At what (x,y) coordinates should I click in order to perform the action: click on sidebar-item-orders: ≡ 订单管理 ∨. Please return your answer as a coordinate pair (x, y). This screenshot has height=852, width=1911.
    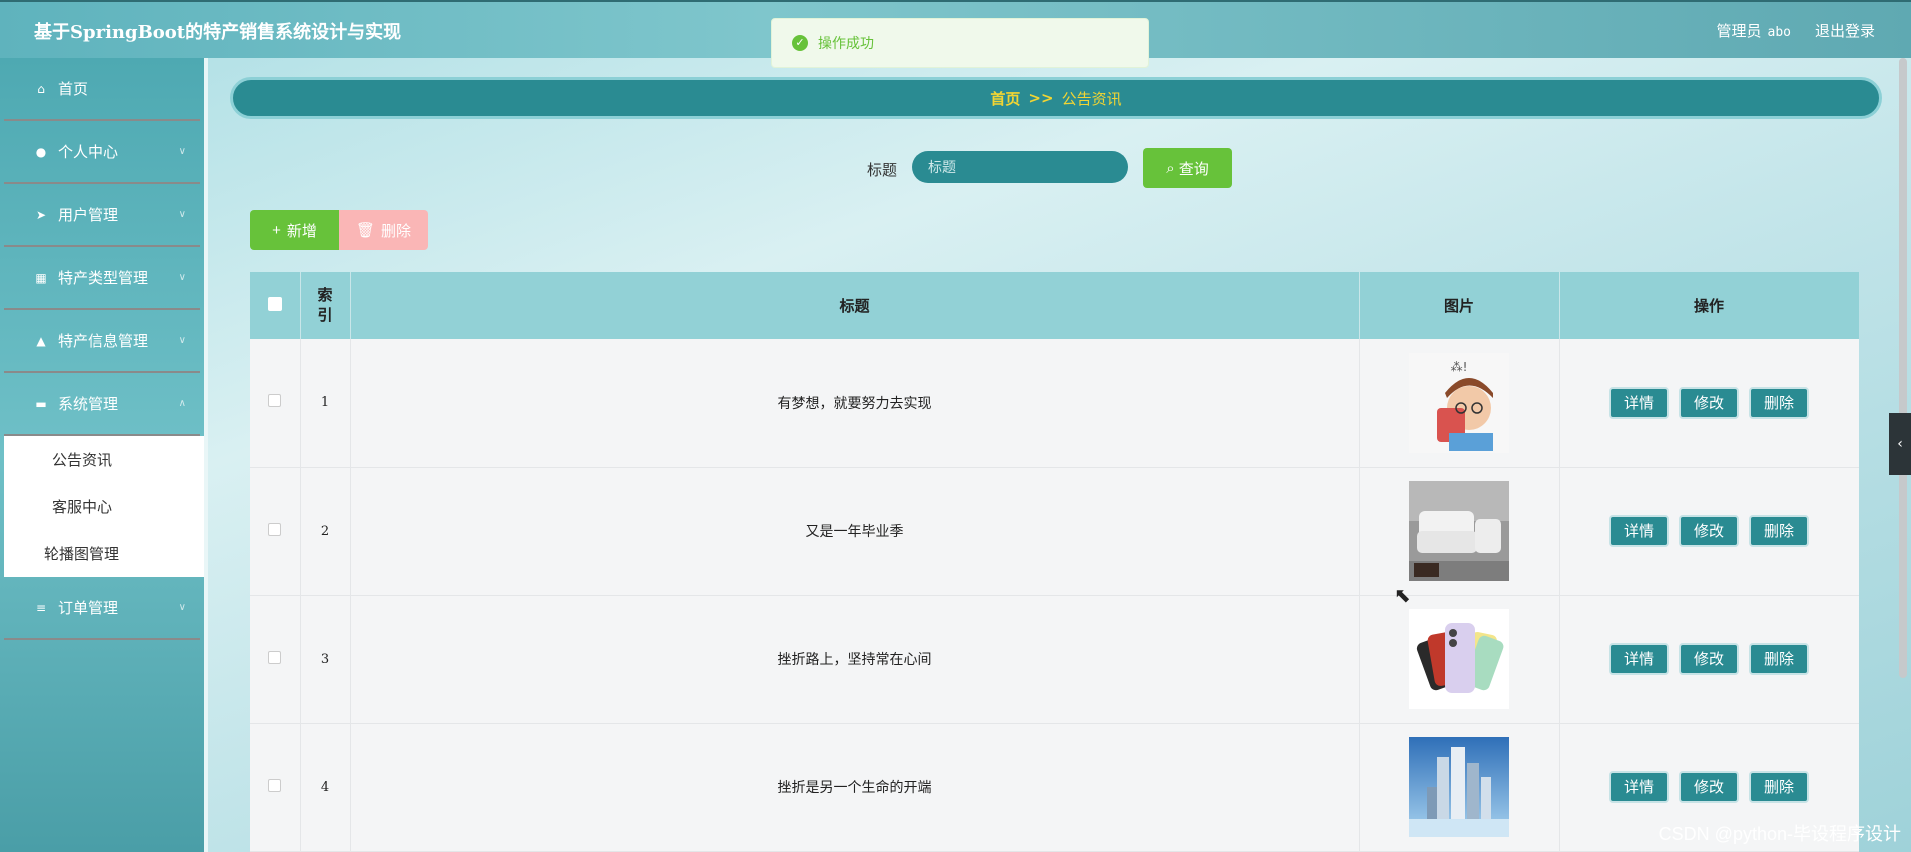
    Looking at the image, I should click on (102, 608).